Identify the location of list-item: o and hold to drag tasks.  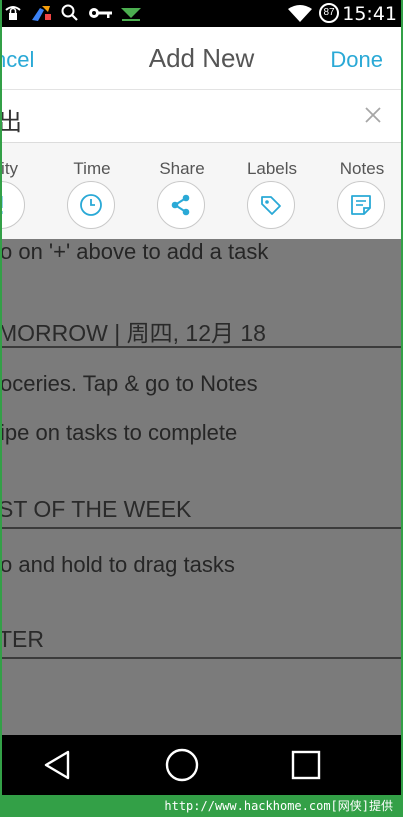
(118, 564).